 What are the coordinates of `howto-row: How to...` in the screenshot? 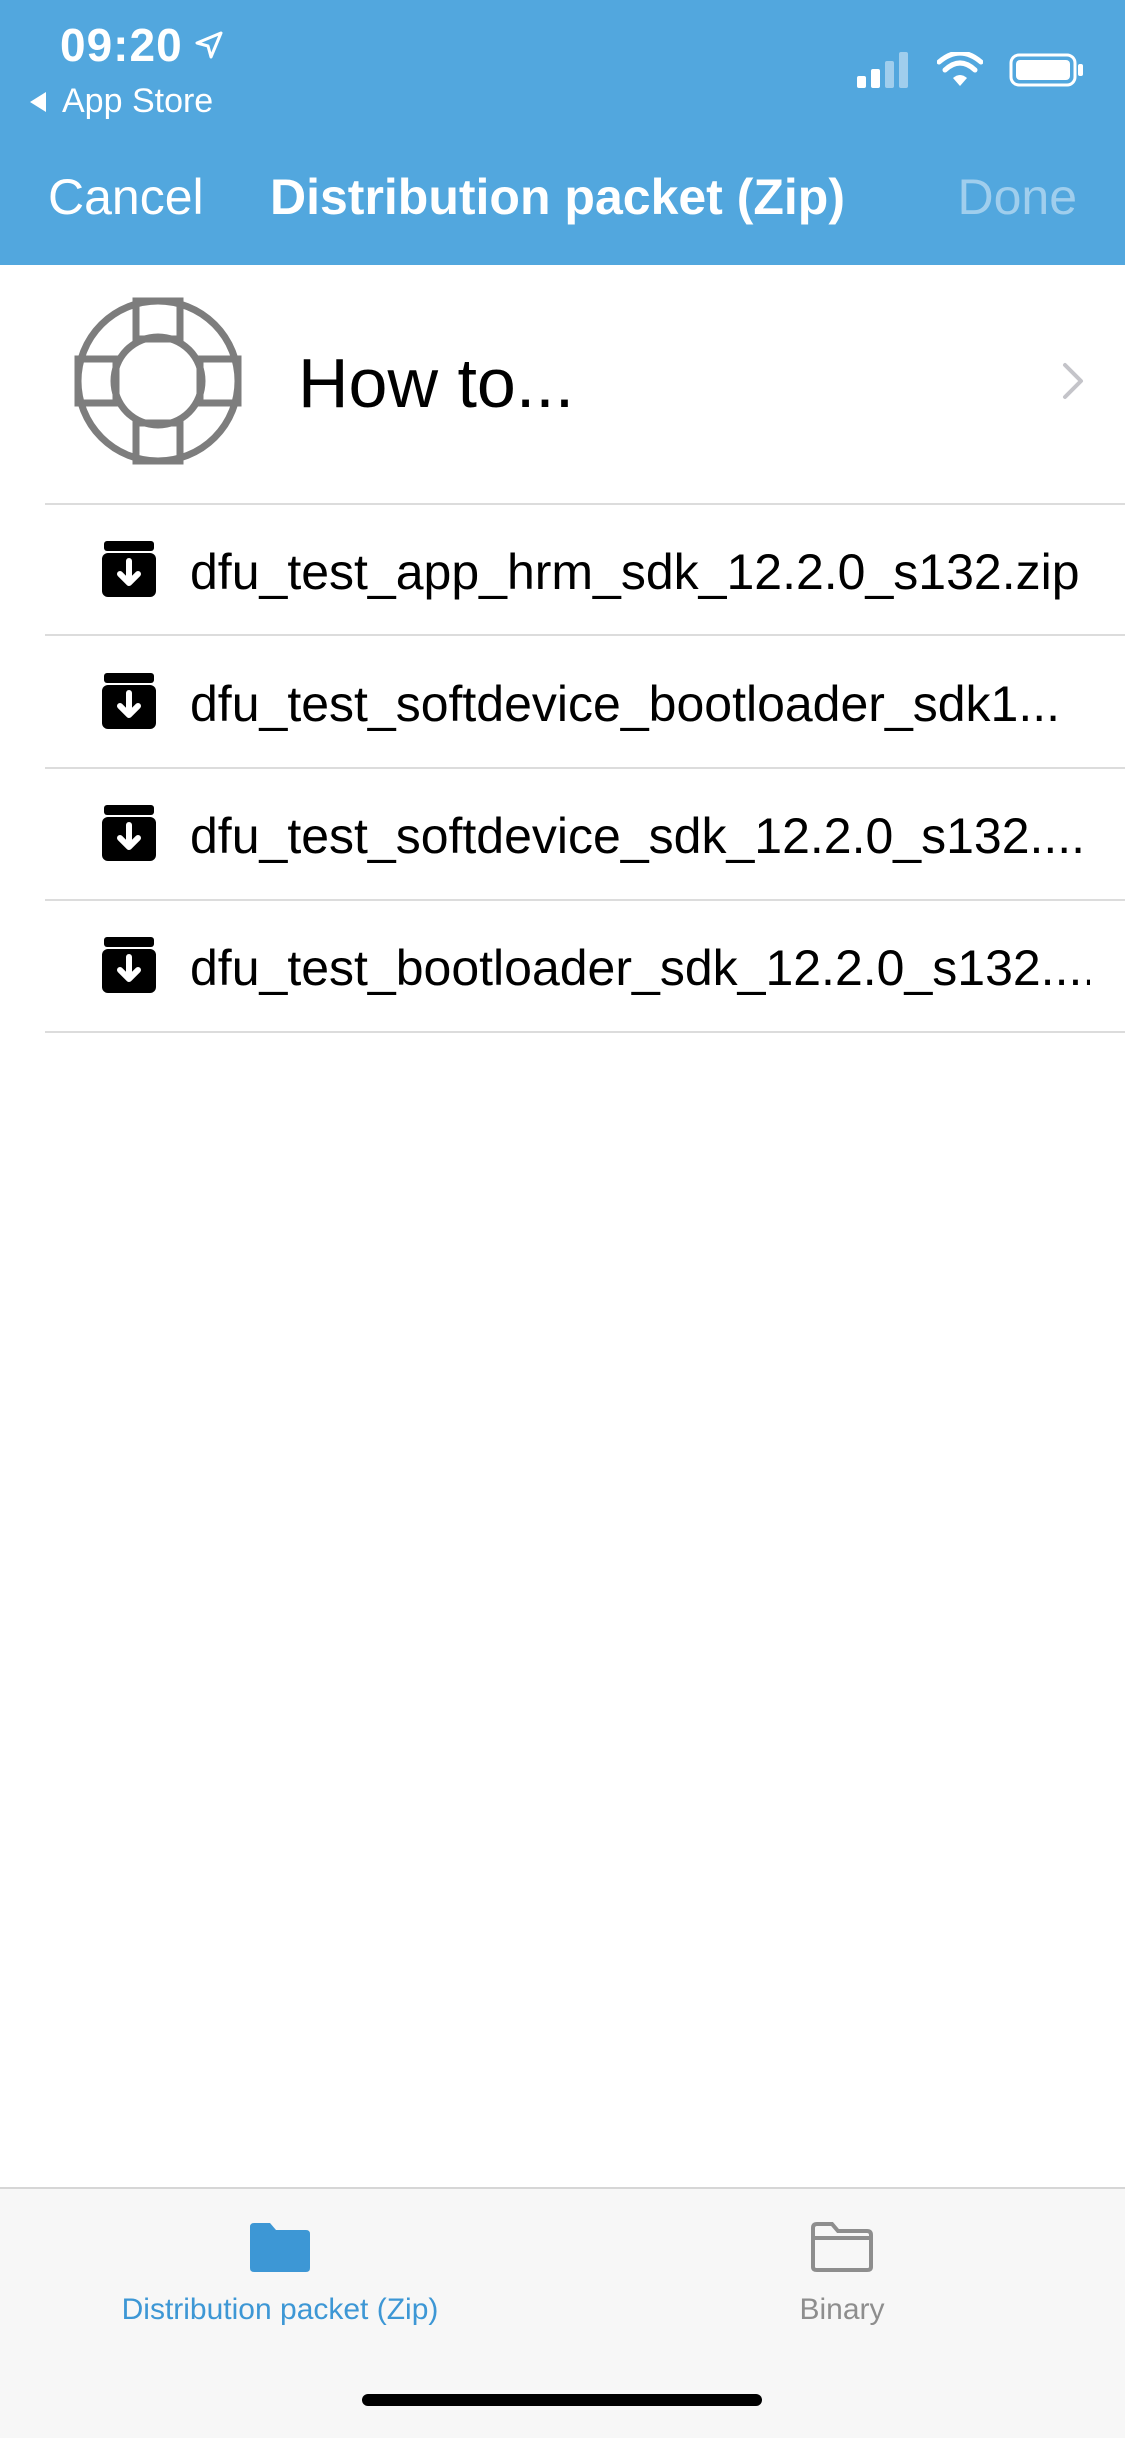 It's located at (562, 385).